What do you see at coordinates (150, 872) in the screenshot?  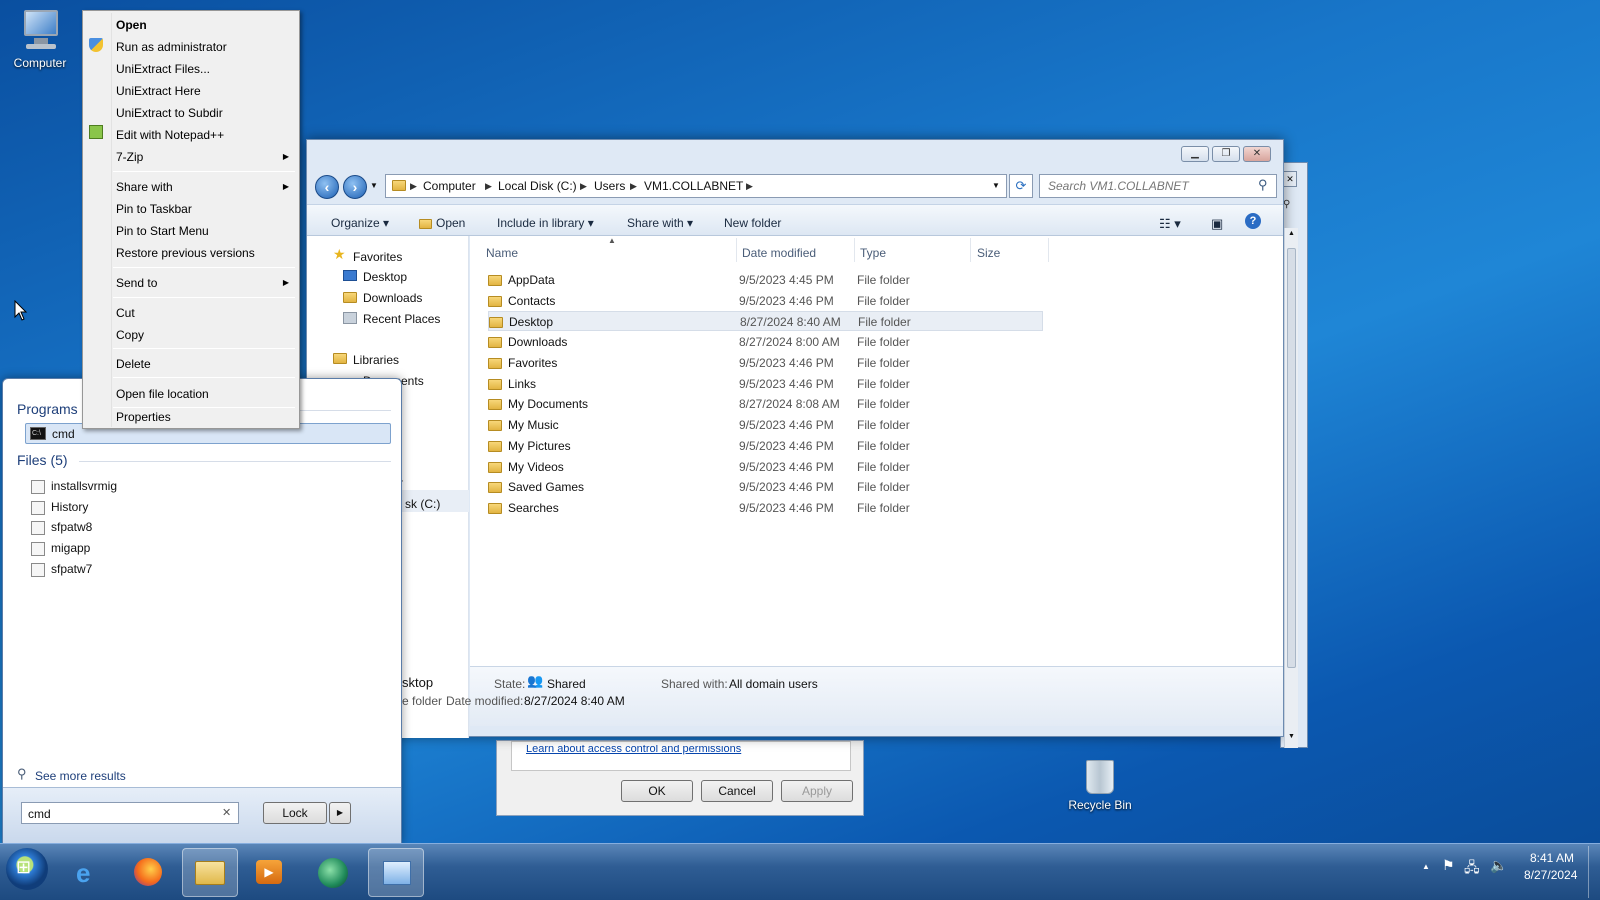 I see `taskbar-firefox` at bounding box center [150, 872].